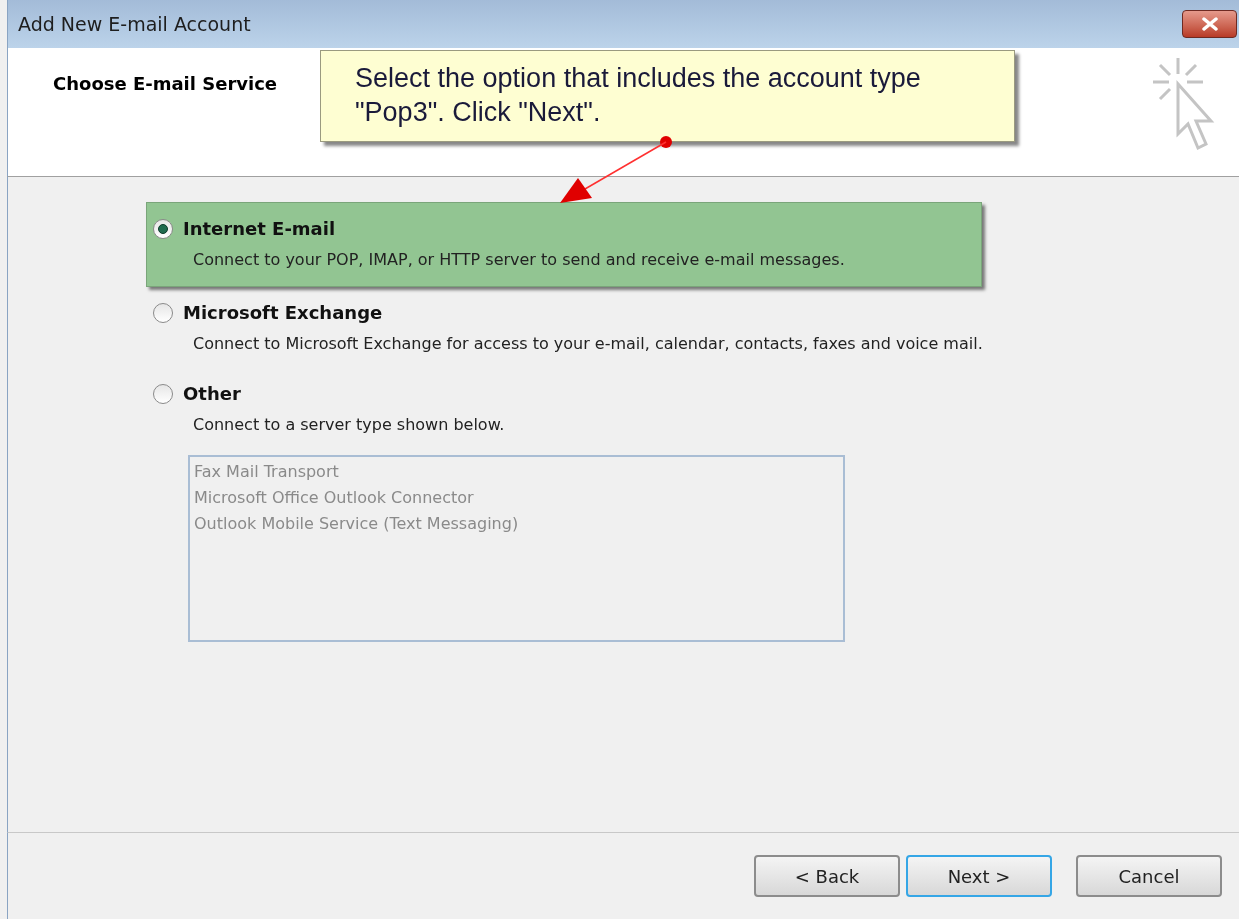 This screenshot has width=1239, height=919. Describe the element at coordinates (519, 260) in the screenshot. I see `option-description: Connect to your POP, IMAP, or HTTP server to send and receive e-mail messages.` at that location.